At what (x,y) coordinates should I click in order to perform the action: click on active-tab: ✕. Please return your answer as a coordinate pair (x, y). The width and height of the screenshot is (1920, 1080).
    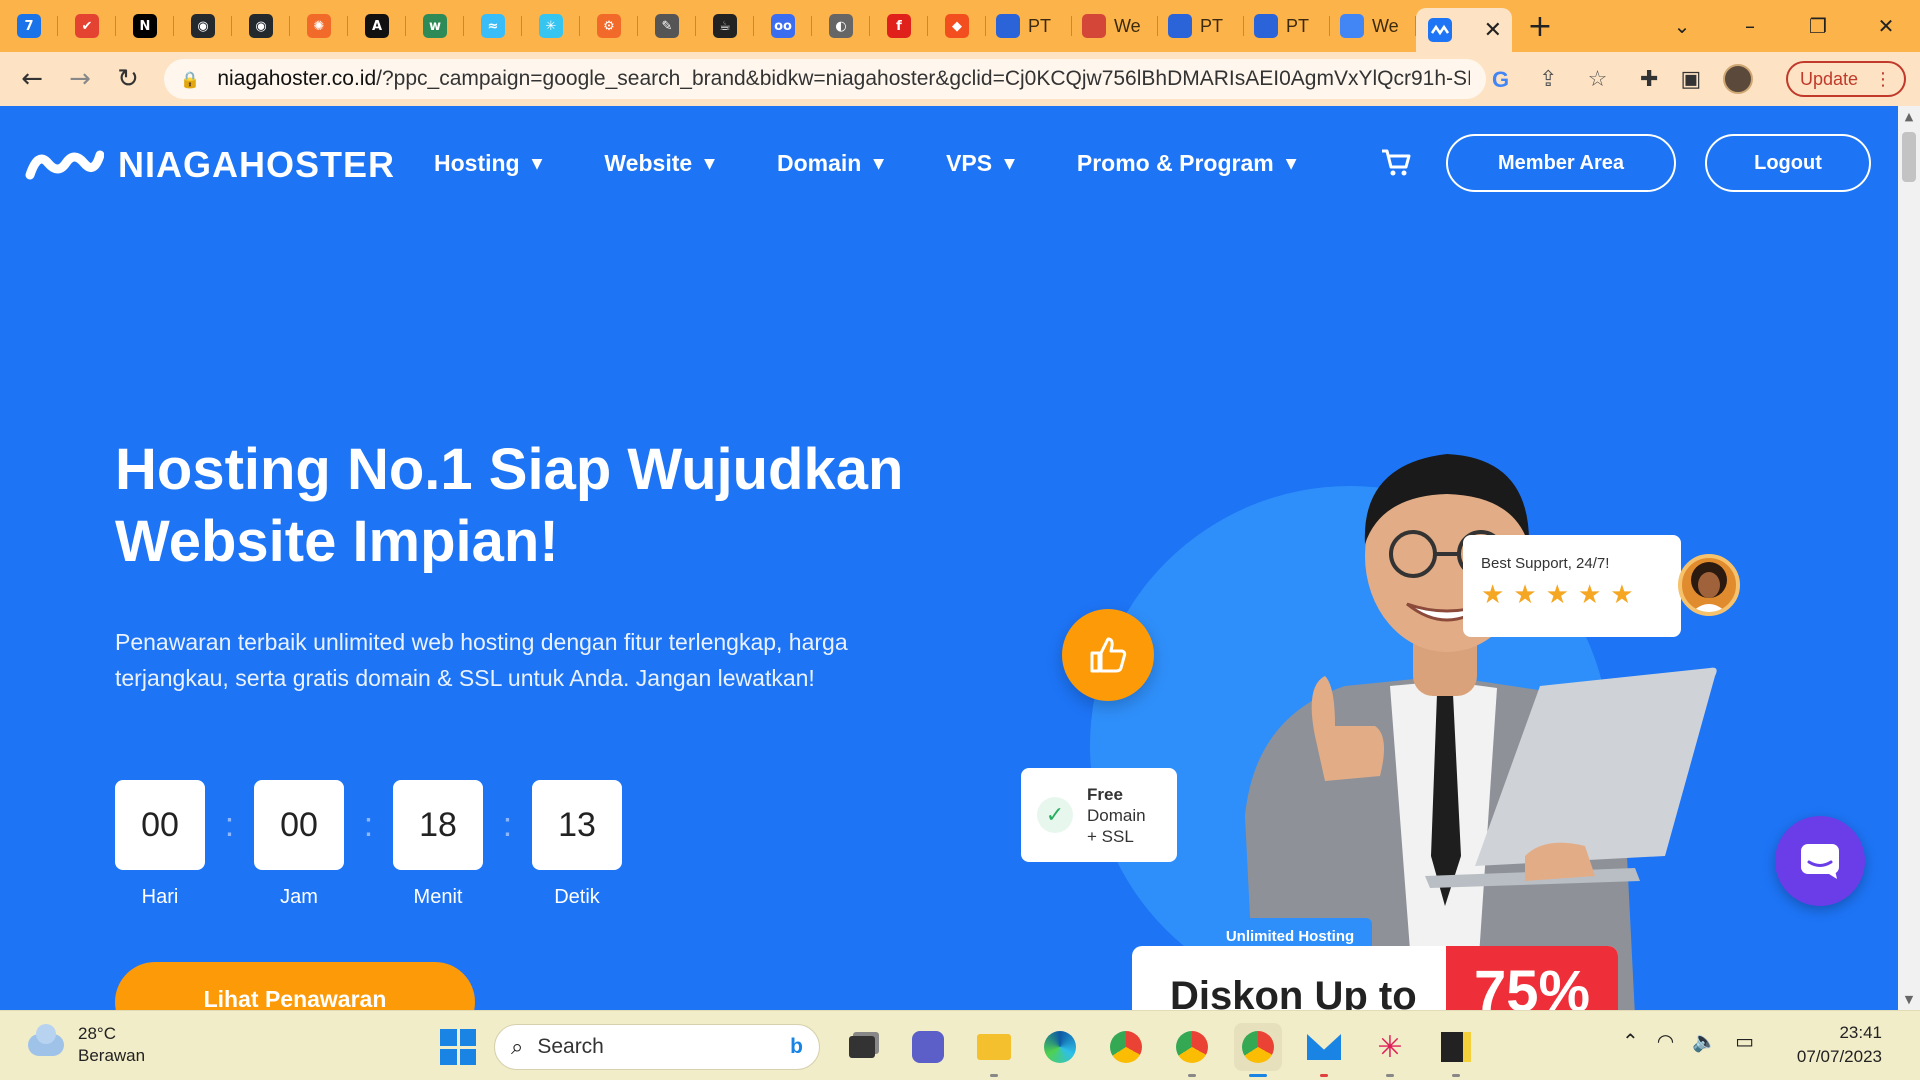
    Looking at the image, I should click on (1464, 30).